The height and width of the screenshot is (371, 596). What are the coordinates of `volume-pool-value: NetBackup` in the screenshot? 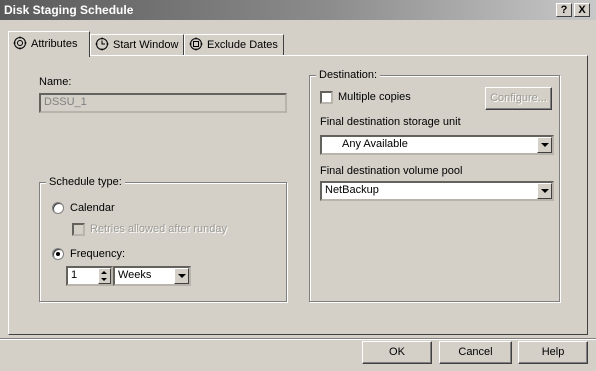 It's located at (352, 190).